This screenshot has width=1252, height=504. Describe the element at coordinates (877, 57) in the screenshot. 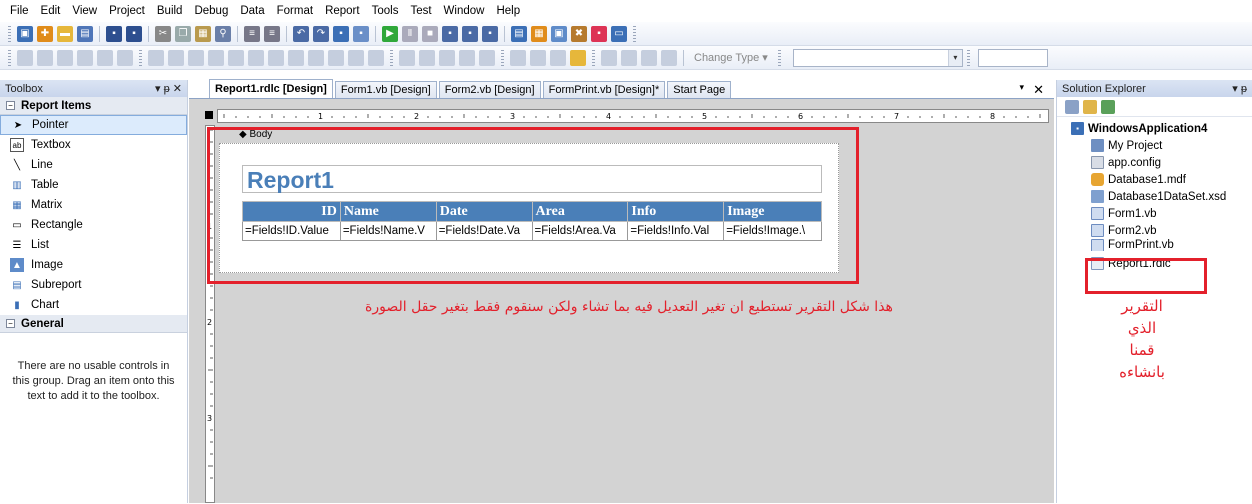

I see `font-combo: ▾` at that location.